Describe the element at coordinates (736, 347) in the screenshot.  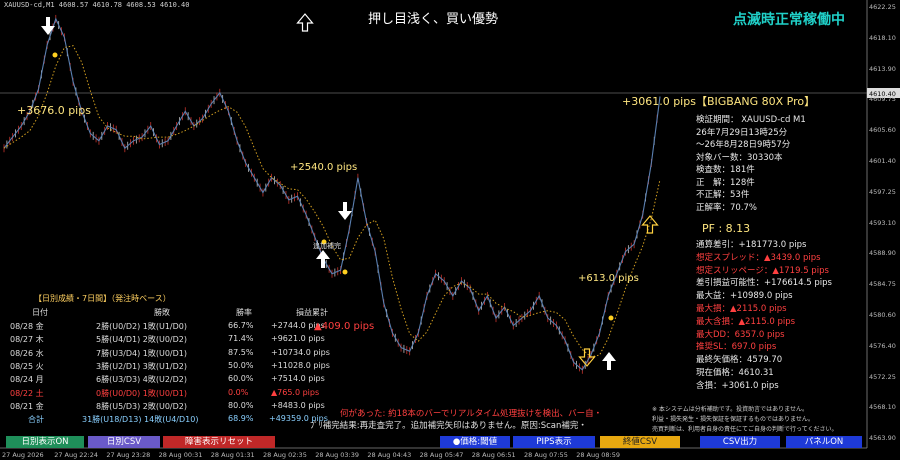
I see `stats-line: 推奨SL：697.0 pips` at that location.